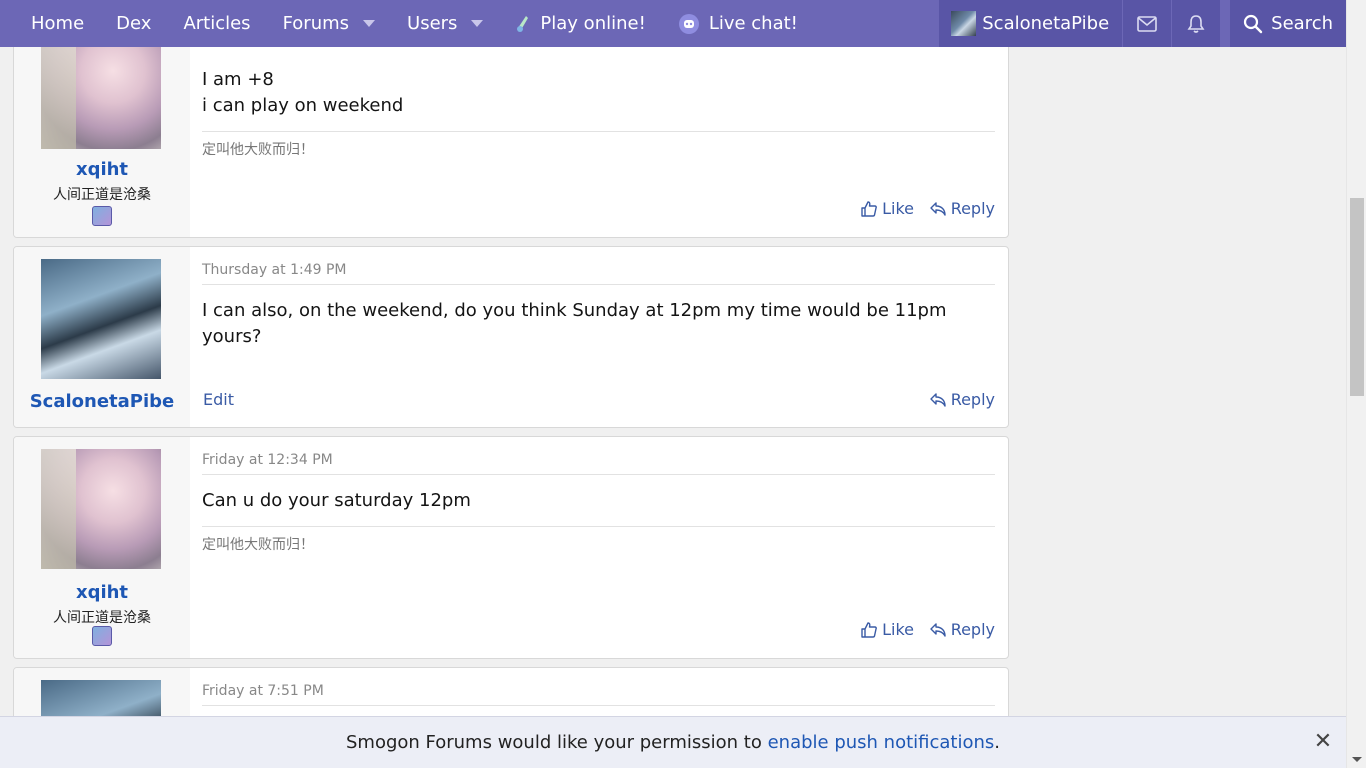  I want to click on nav-forums-label: Forums, so click(316, 23).